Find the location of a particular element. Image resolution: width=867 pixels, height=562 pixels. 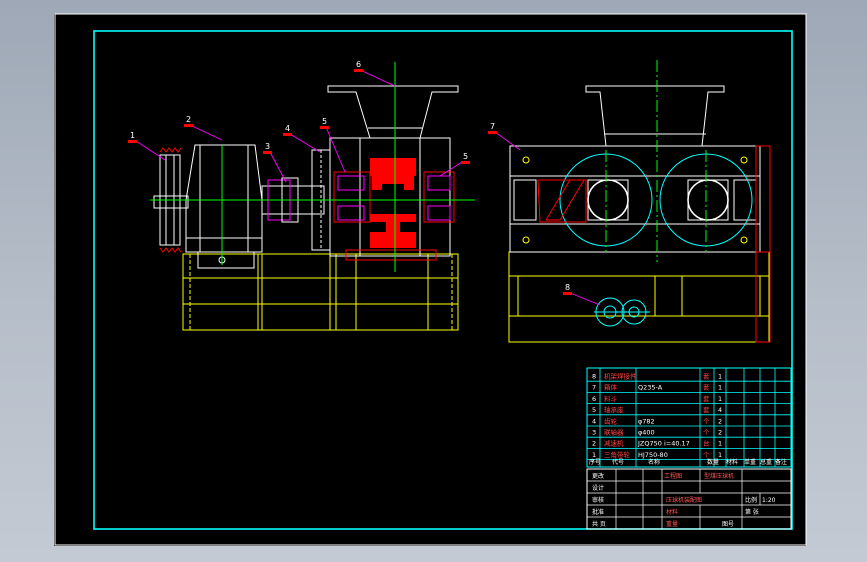

part-label-2: 2 is located at coordinates (188, 119).